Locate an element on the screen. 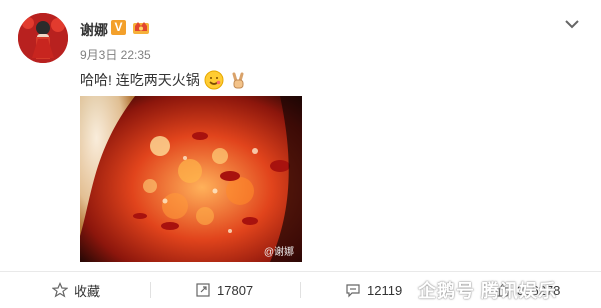  avatar-image is located at coordinates (43, 38).